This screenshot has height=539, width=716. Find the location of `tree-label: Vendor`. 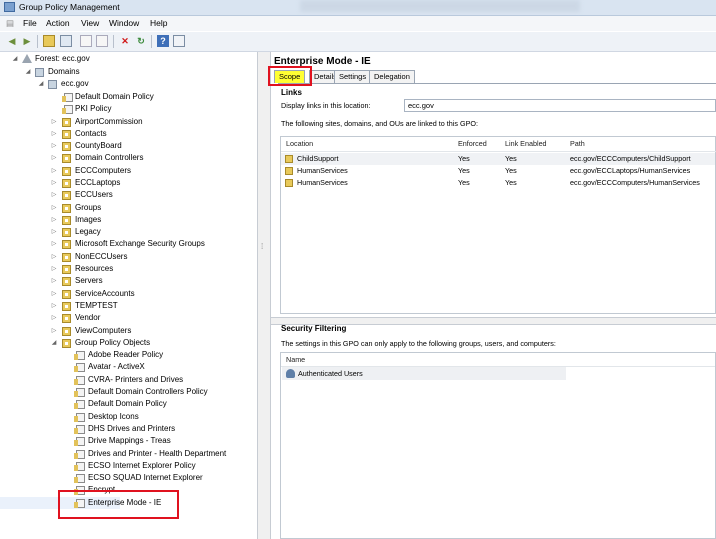

tree-label: Vendor is located at coordinates (88, 317).